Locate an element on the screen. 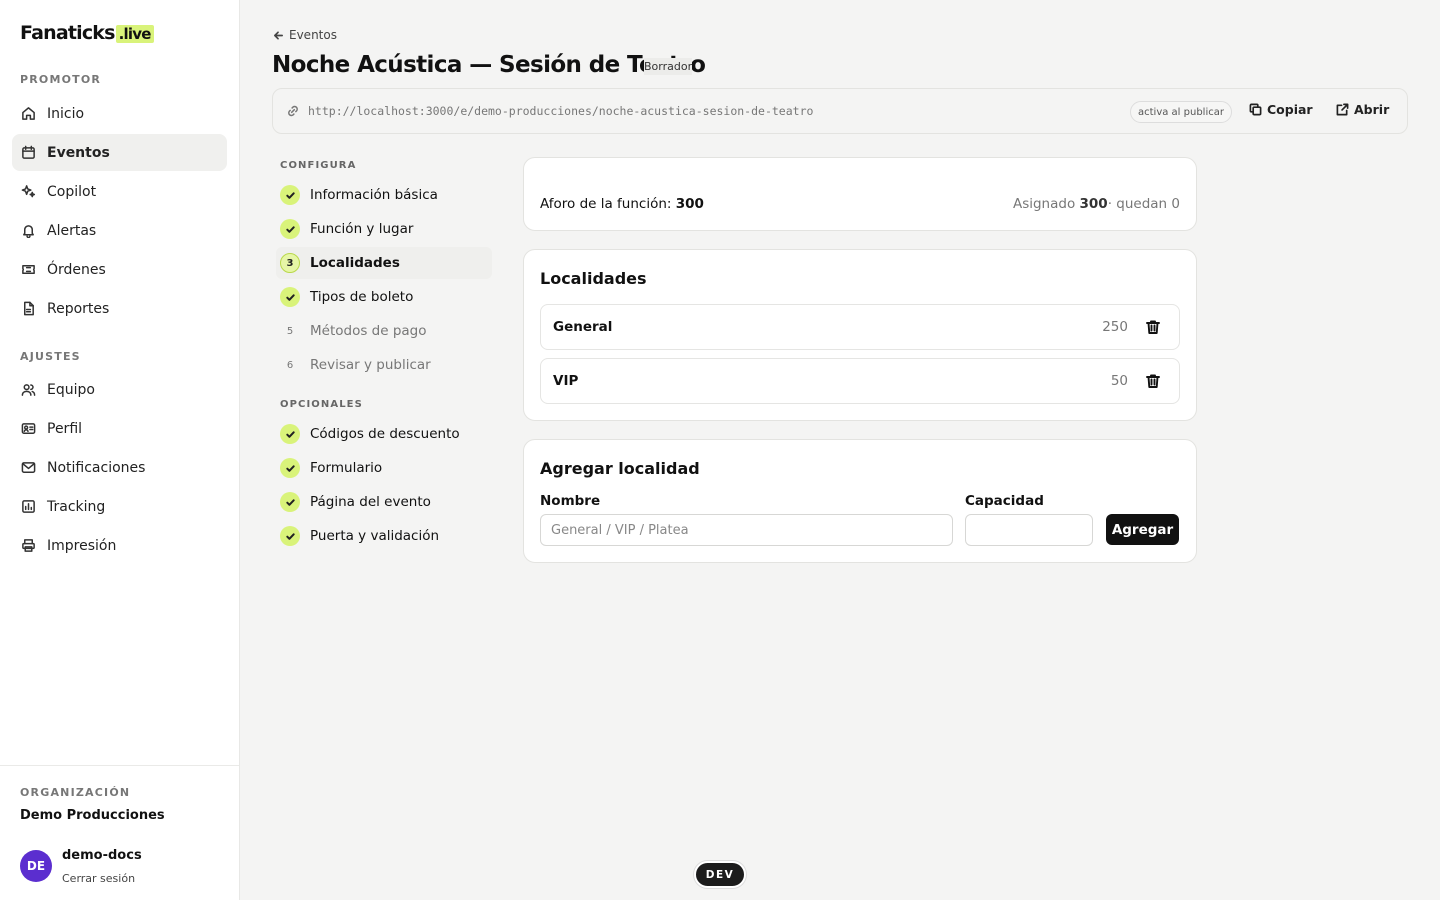 The image size is (1440, 900). back-link: Eventos is located at coordinates (305, 35).